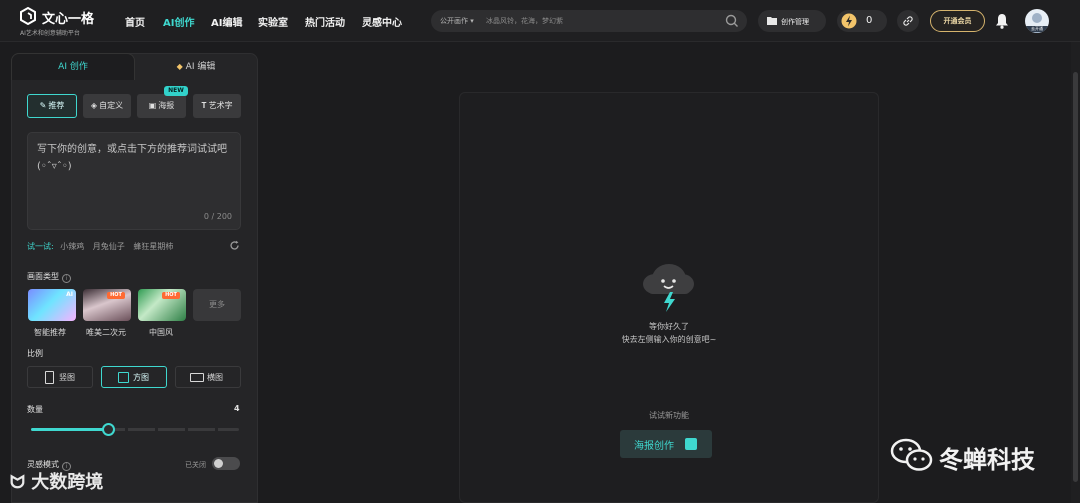  What do you see at coordinates (226, 463) in the screenshot?
I see `inspiration-toggle` at bounding box center [226, 463].